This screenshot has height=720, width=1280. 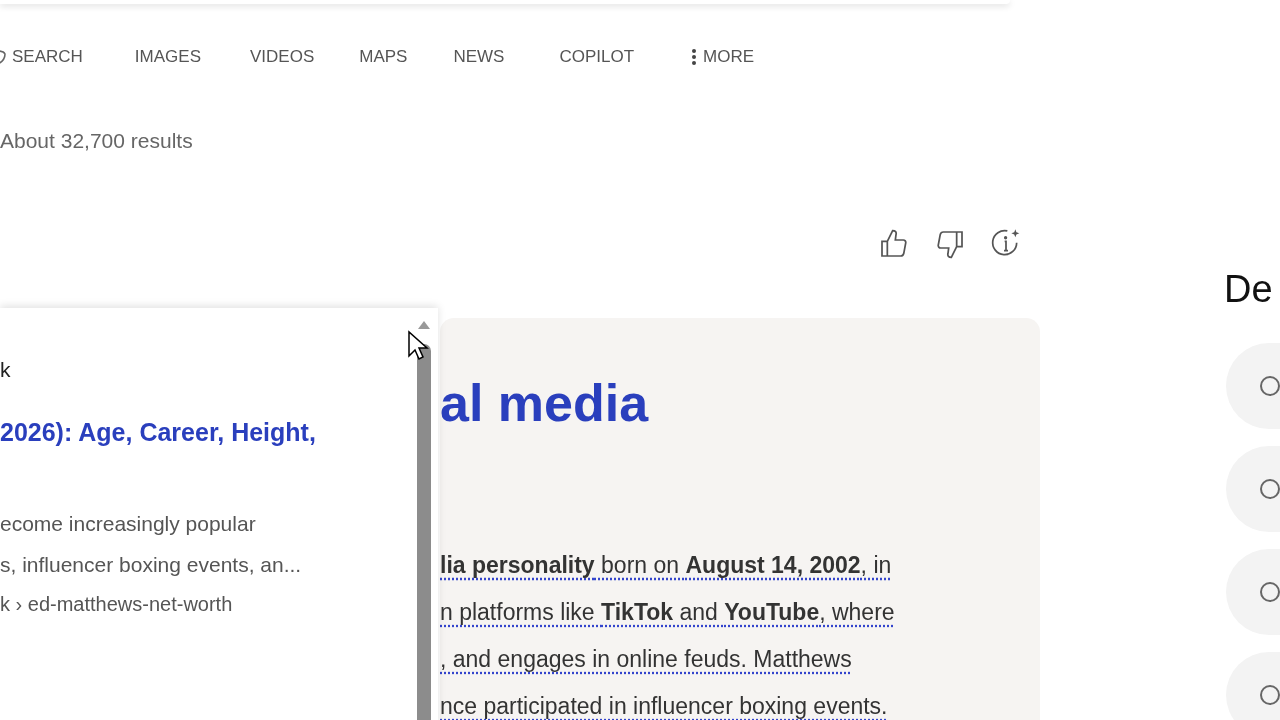 I want to click on result-url: k › ed-matthews-net-worth, so click(x=117, y=604).